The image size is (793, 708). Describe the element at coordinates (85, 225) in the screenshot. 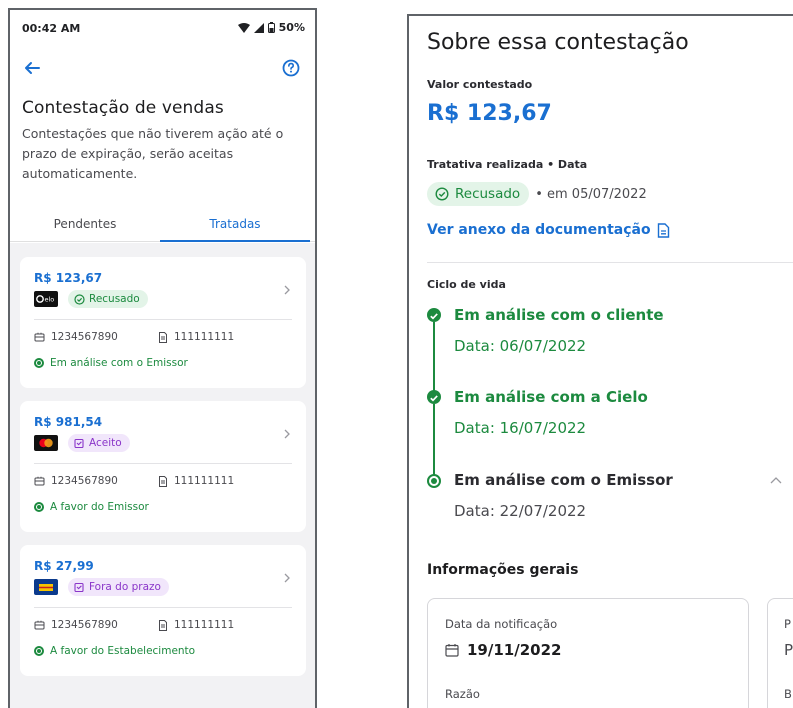

I see `tab-pendentes: Pendentes` at that location.